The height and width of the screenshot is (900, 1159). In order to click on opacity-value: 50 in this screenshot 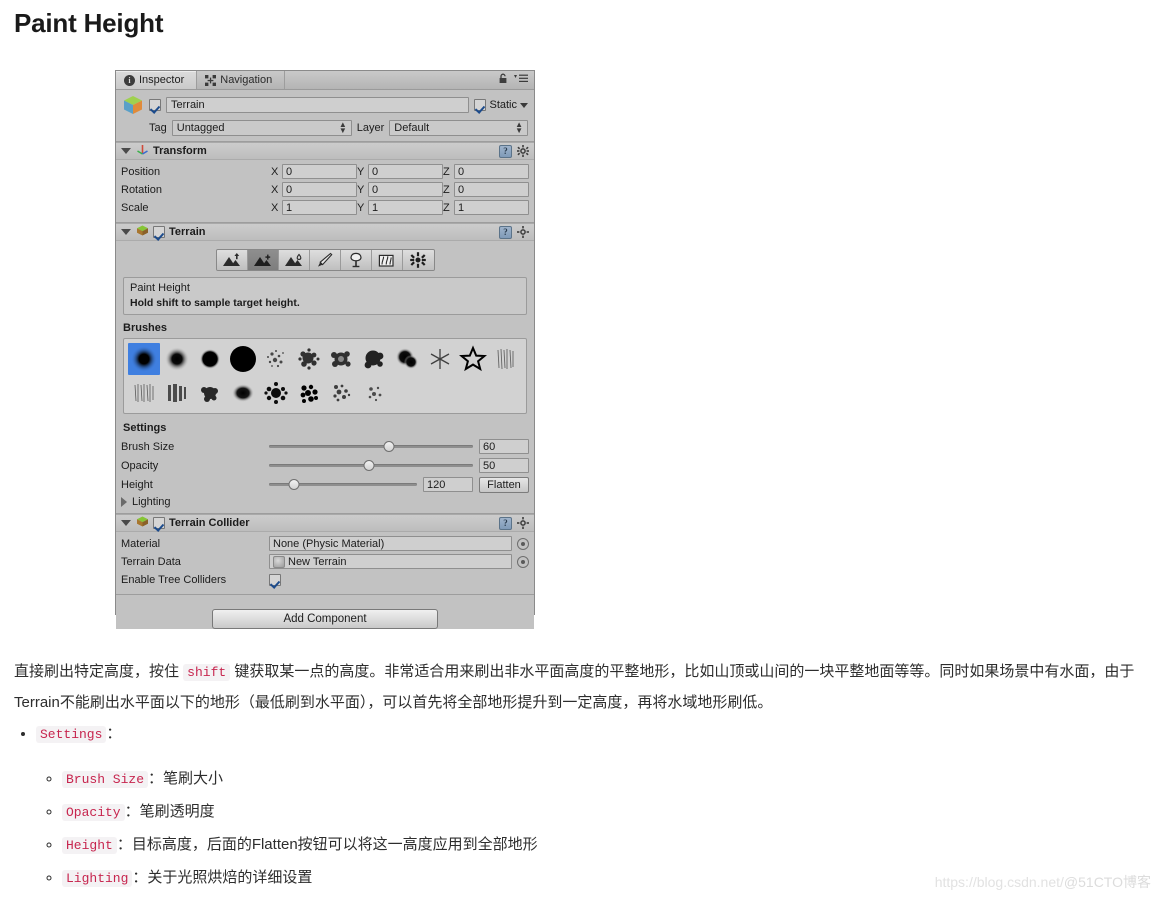, I will do `click(504, 465)`.